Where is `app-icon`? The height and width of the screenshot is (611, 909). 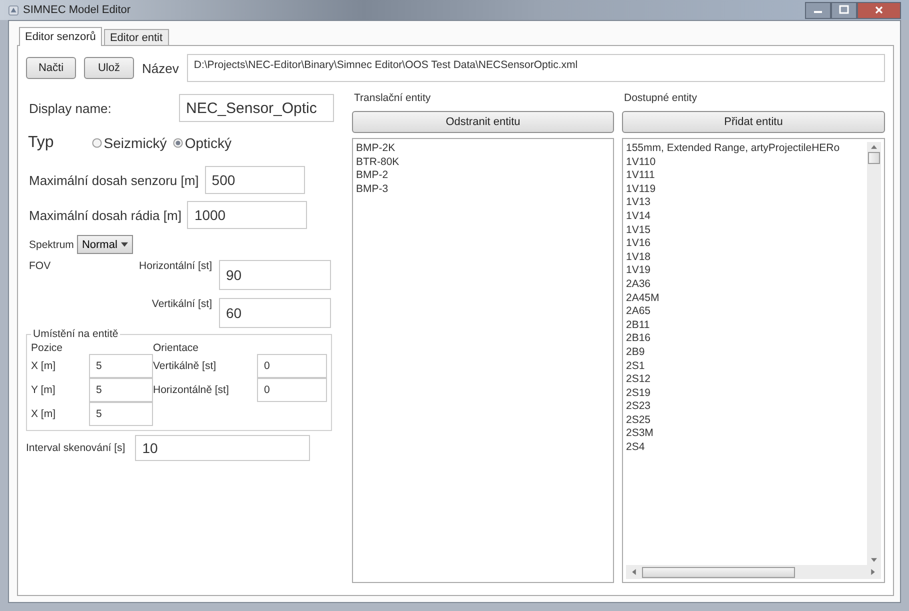 app-icon is located at coordinates (13, 10).